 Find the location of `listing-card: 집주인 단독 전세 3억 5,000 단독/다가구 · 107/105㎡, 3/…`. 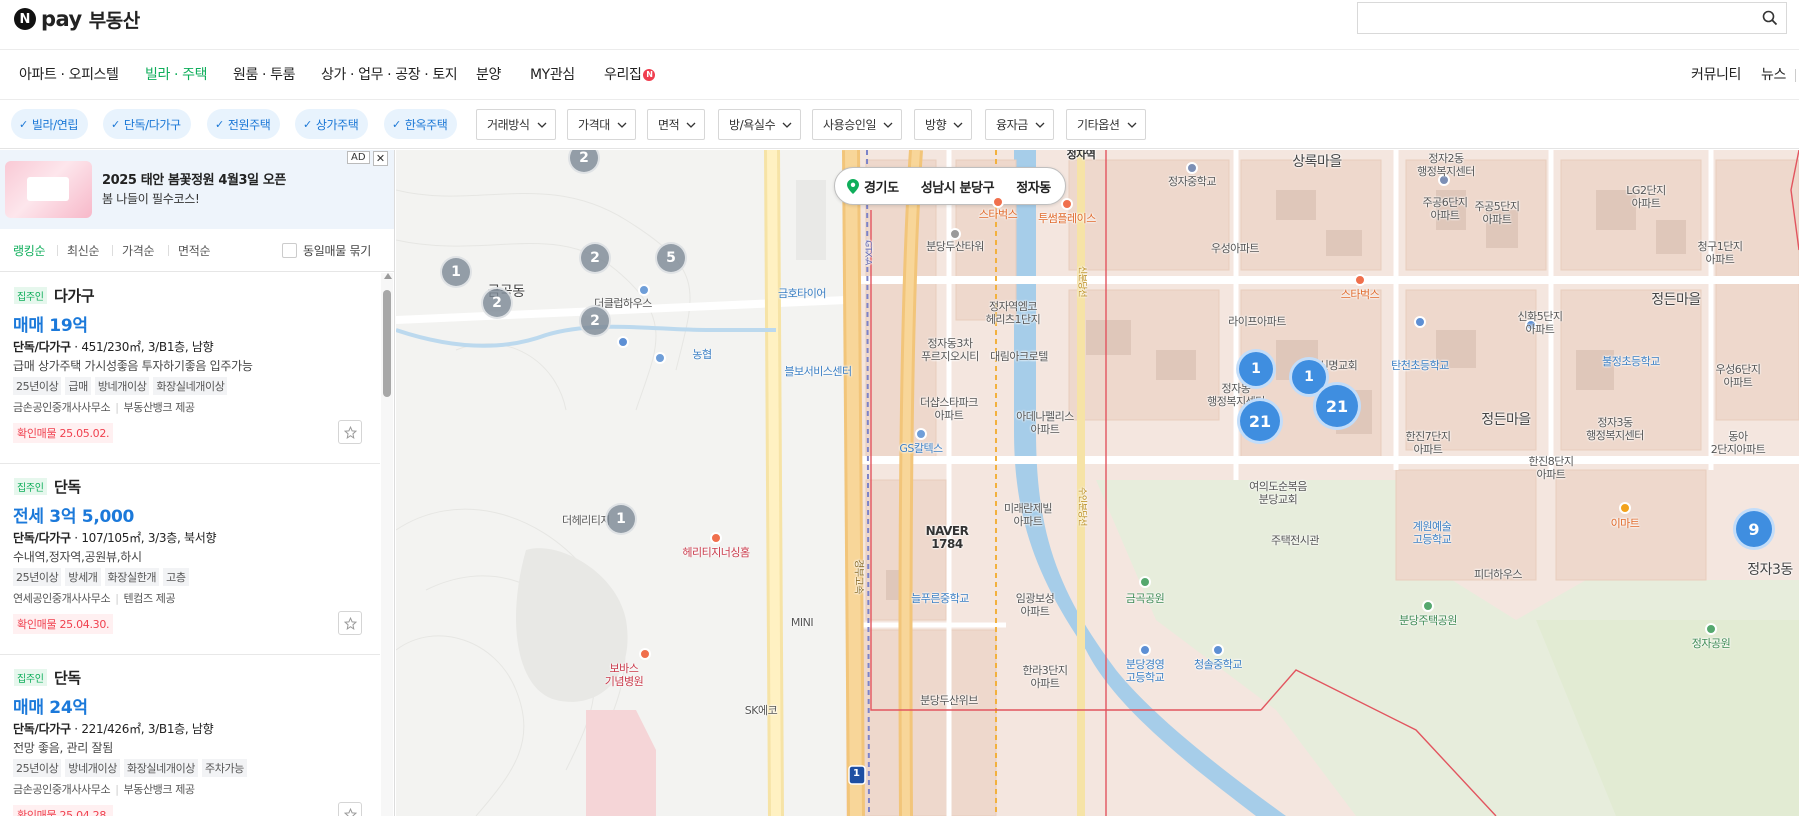

listing-card: 집주인 단독 전세 3억 5,000 단독/다가구 · 107/105㎡, 3/… is located at coordinates (190, 559).